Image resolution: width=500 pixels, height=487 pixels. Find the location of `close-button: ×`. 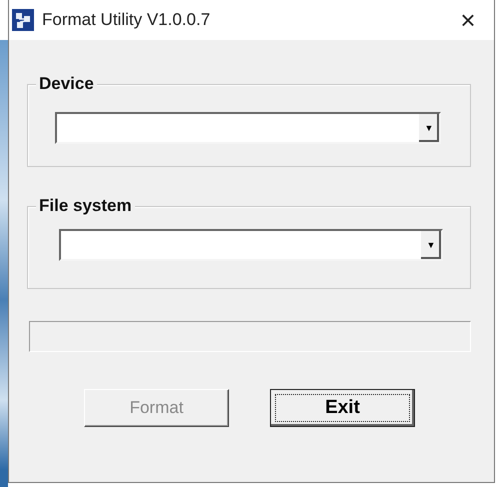

close-button: × is located at coordinates (468, 20).